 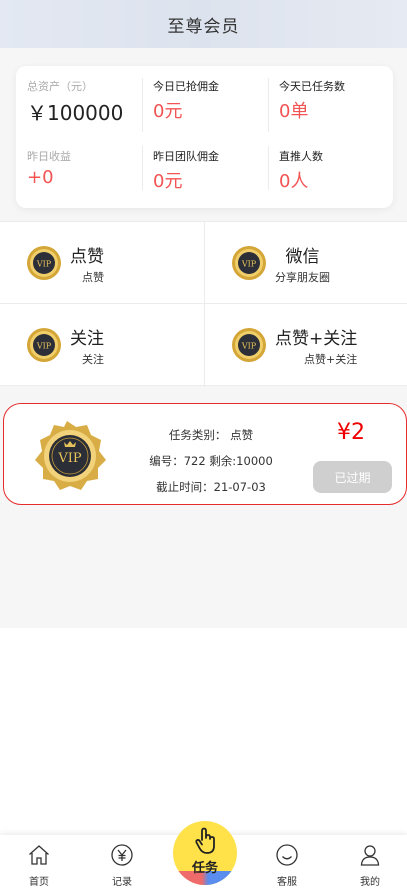 What do you see at coordinates (301, 170) in the screenshot?
I see `stat-direct-referrals: 直推人数 0人` at bounding box center [301, 170].